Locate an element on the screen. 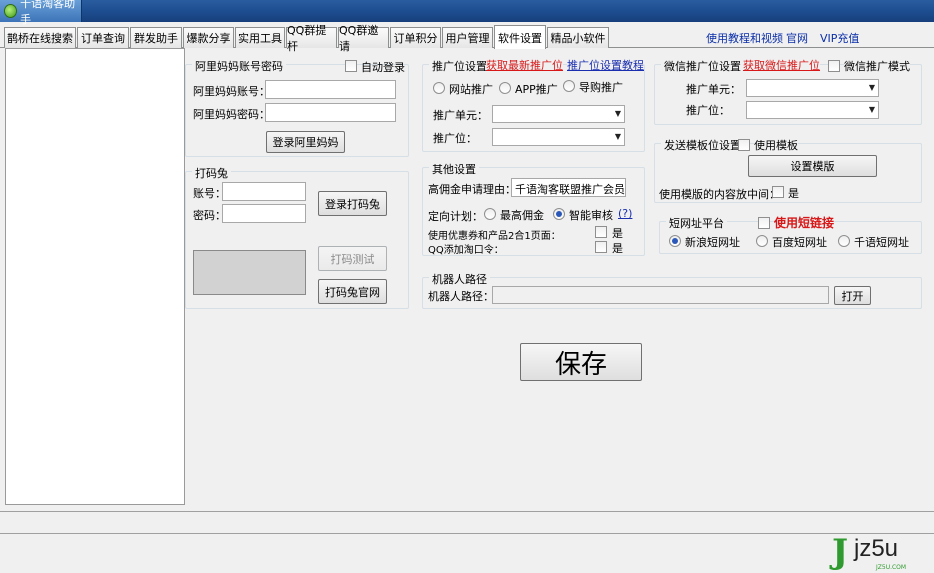 Image resolution: width=934 pixels, height=573 pixels. robot-path-label: 机器人路径： is located at coordinates (461, 296).